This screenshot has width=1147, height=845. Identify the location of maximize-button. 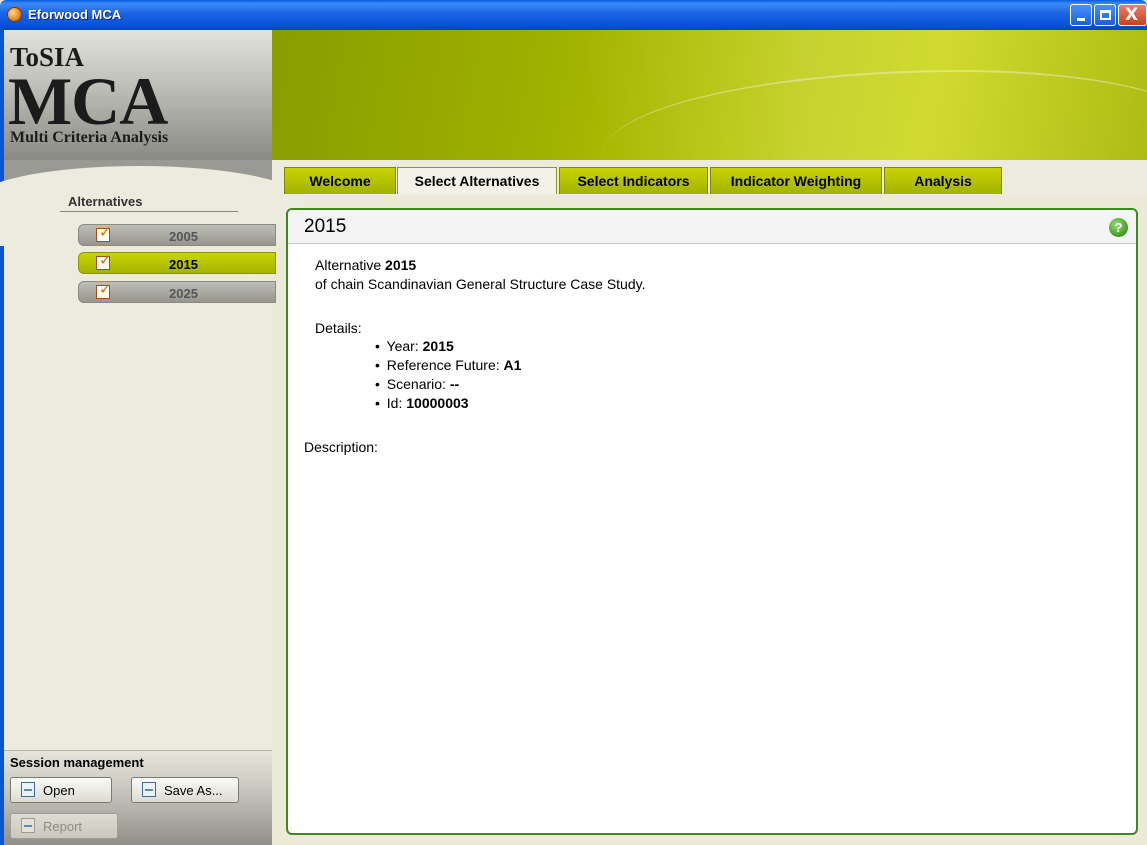
(1105, 15).